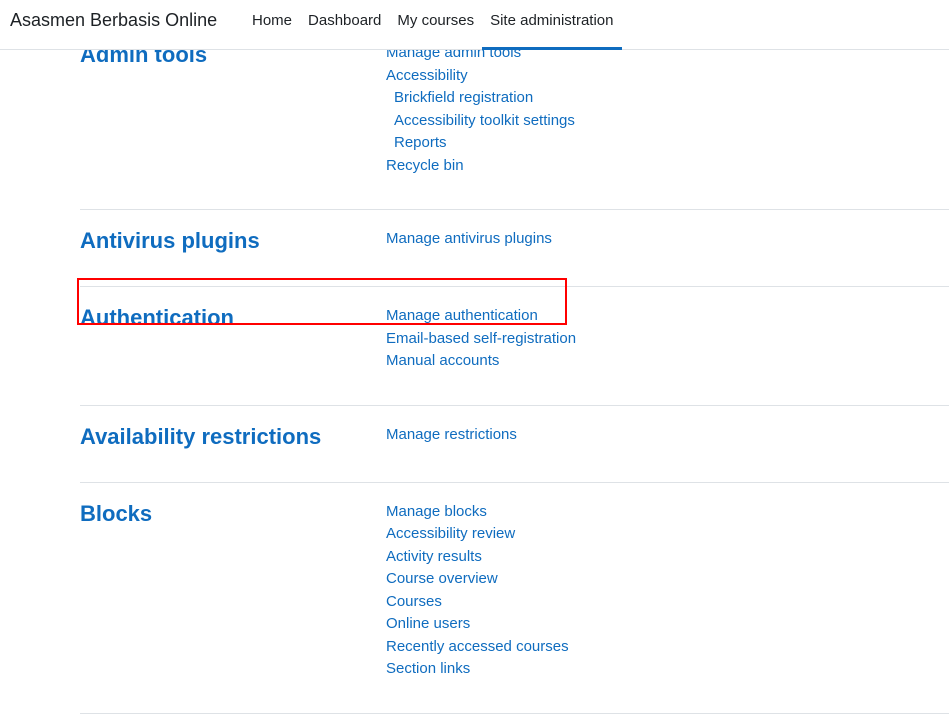 The image size is (949, 714). I want to click on link-manual-accounts: Manual accounts, so click(481, 361).